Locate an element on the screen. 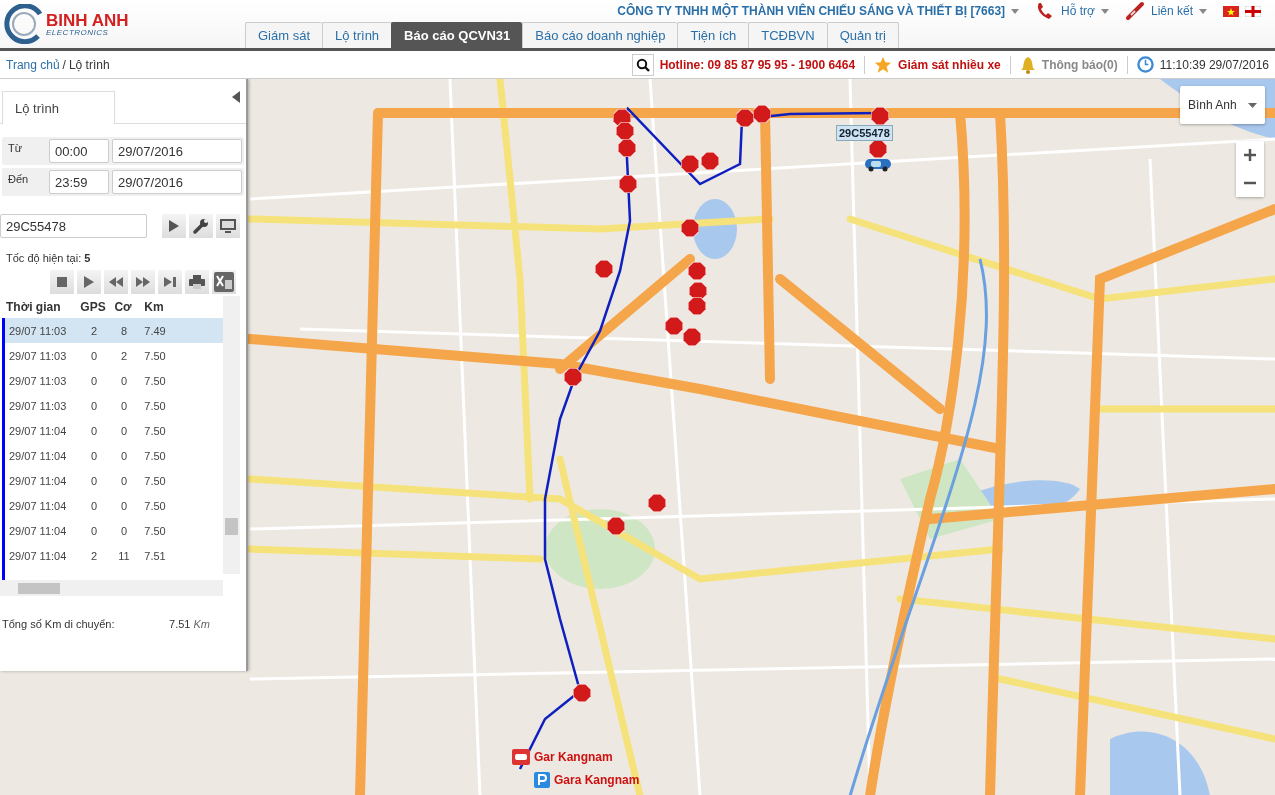 Image resolution: width=1275 pixels, height=795 pixels. zoom-out-button is located at coordinates (1250, 183).